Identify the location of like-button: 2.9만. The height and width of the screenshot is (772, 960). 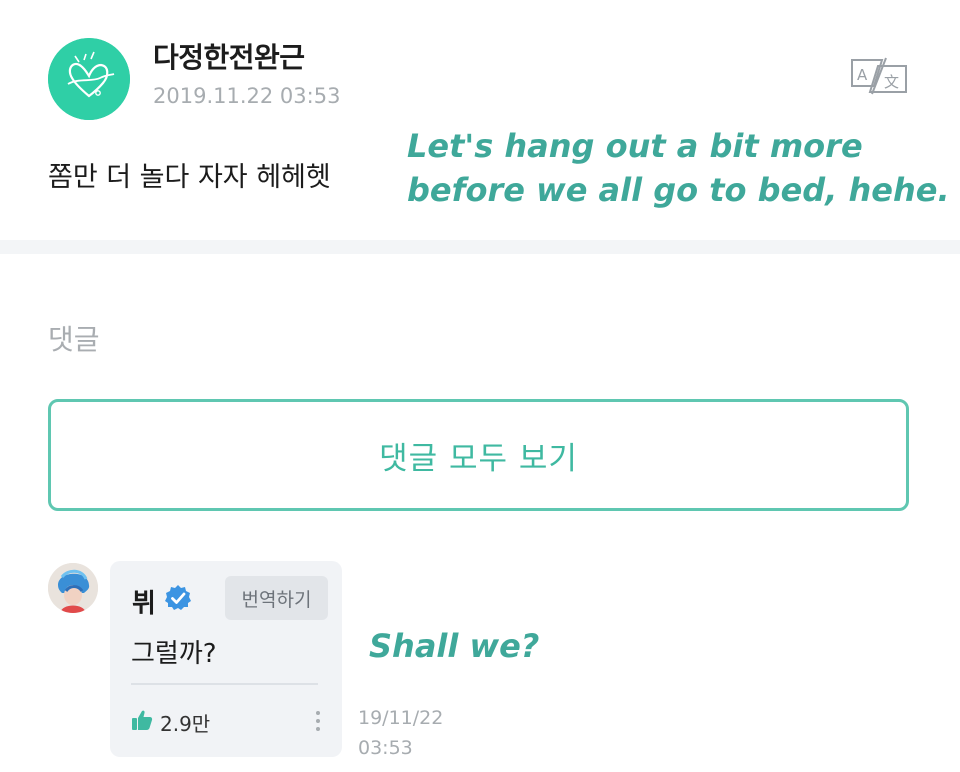
(170, 722).